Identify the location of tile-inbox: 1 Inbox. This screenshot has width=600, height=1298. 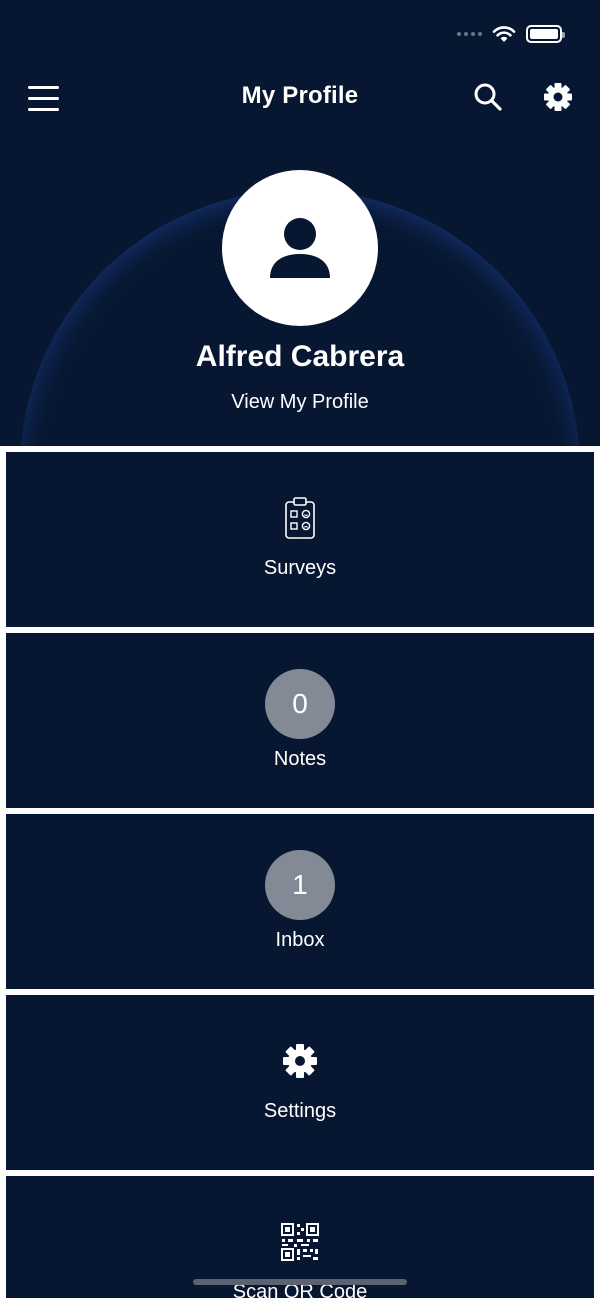
(300, 901).